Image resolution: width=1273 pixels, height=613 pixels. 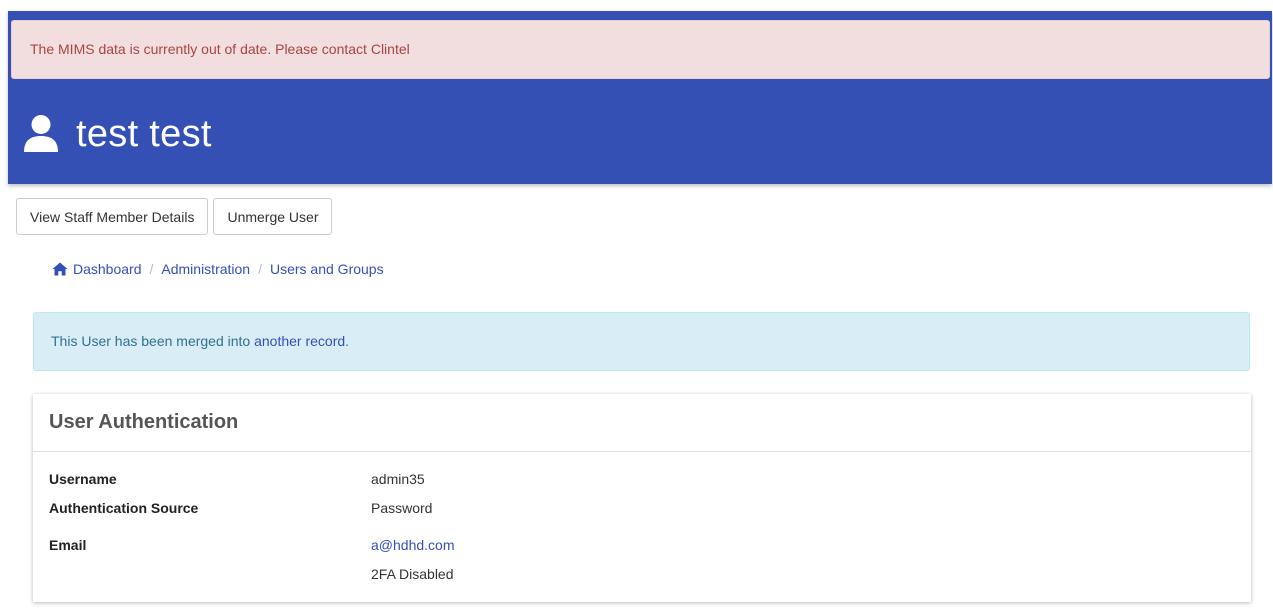 I want to click on breadcrumb-administration: Administration, so click(x=205, y=269).